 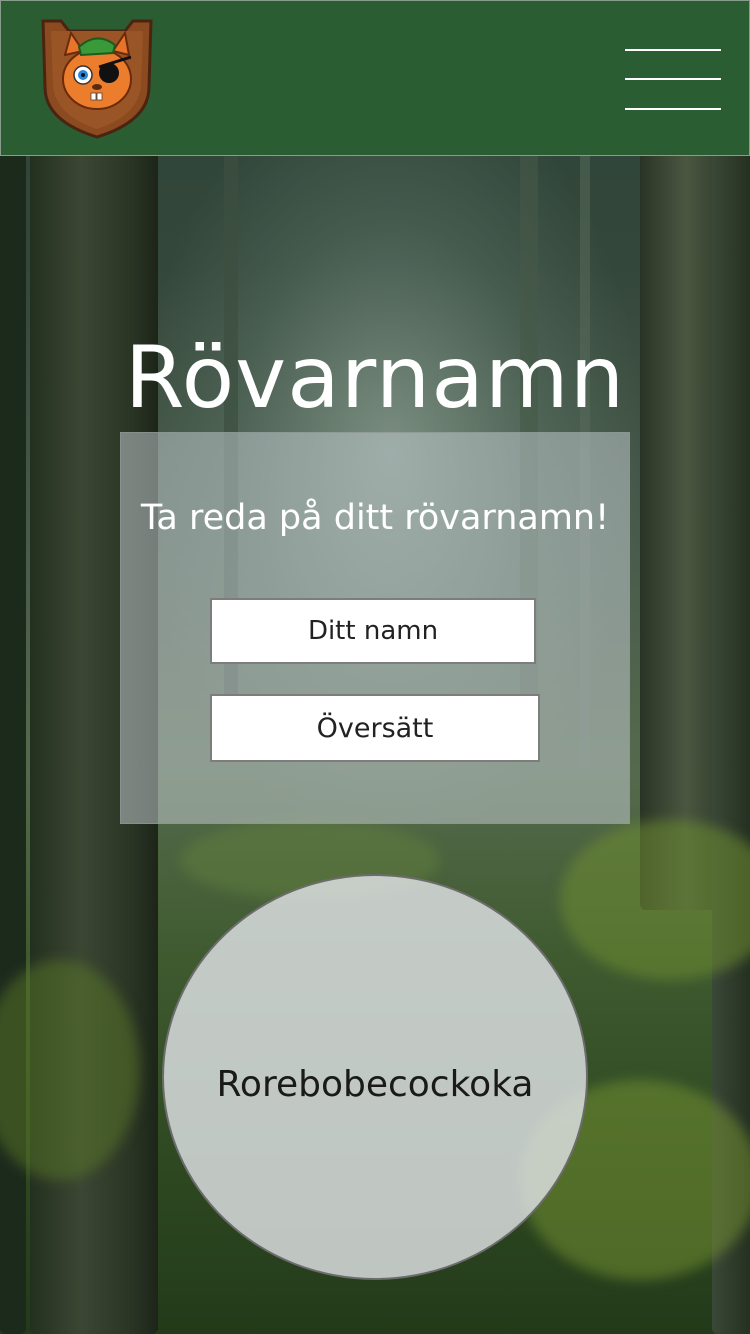 What do you see at coordinates (375, 518) in the screenshot?
I see `card-prompt: Ta reda på ditt rövarnamn!` at bounding box center [375, 518].